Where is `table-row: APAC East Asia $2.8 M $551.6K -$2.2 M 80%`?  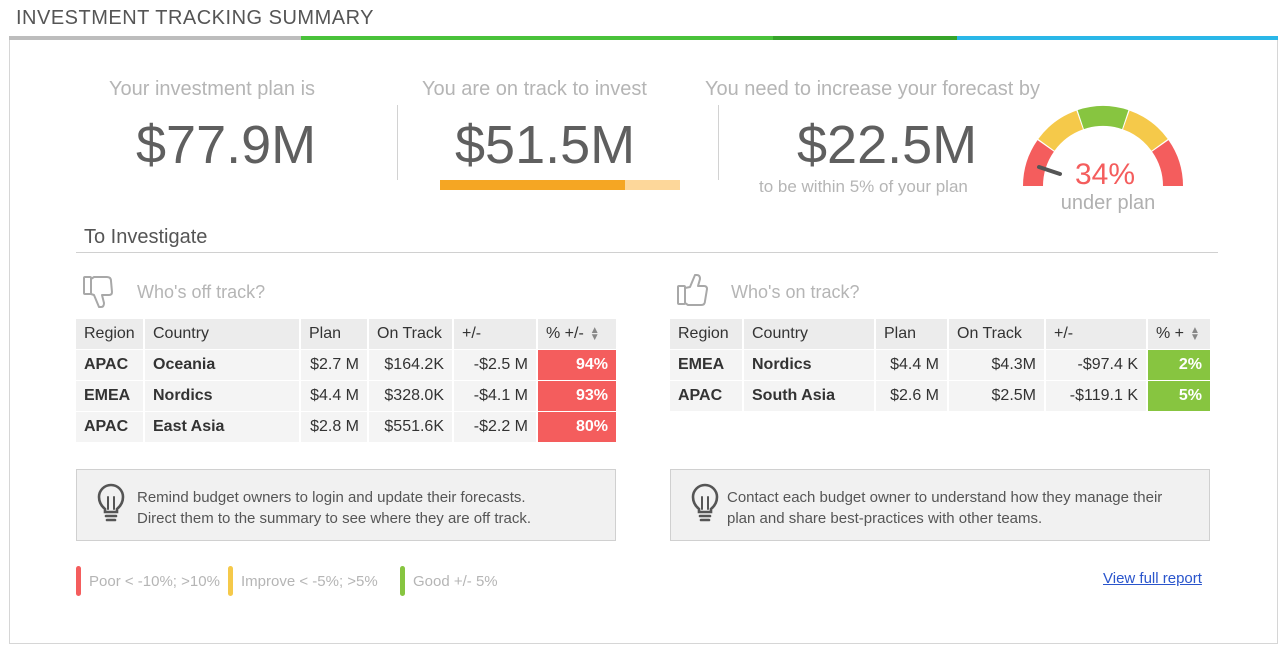 table-row: APAC East Asia $2.8 M $551.6K -$2.2 M 80% is located at coordinates (346, 426).